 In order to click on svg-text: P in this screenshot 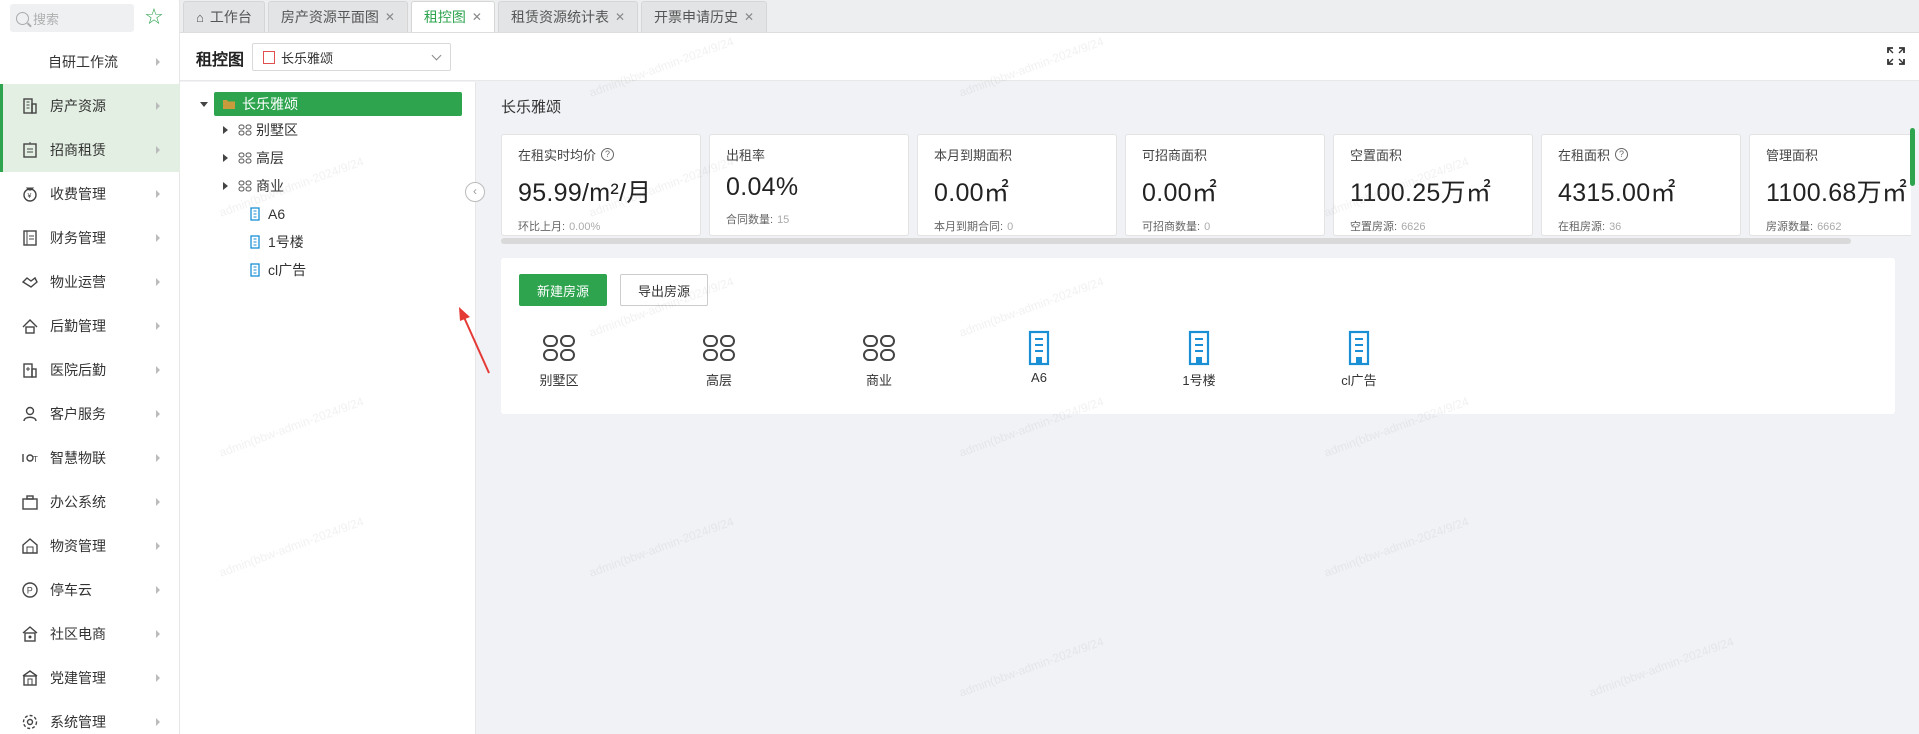, I will do `click(30, 591)`.